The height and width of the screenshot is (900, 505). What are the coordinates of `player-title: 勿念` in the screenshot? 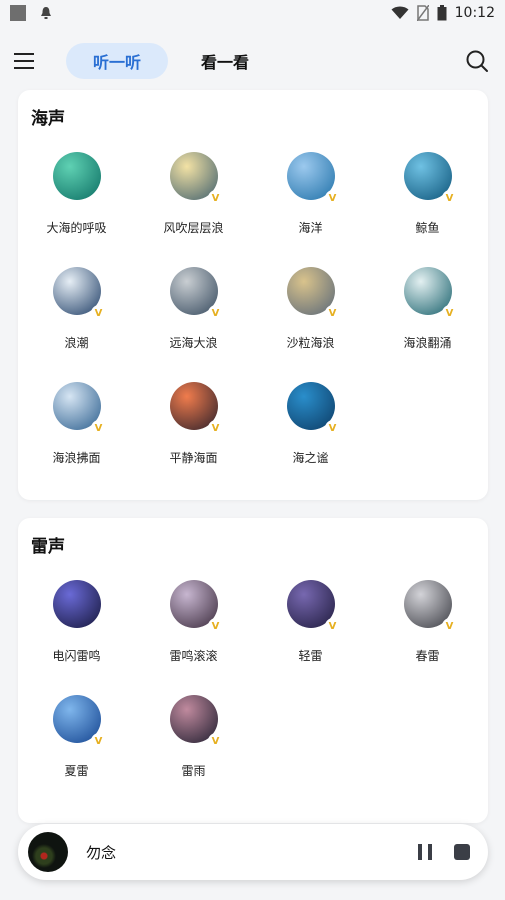 It's located at (101, 852).